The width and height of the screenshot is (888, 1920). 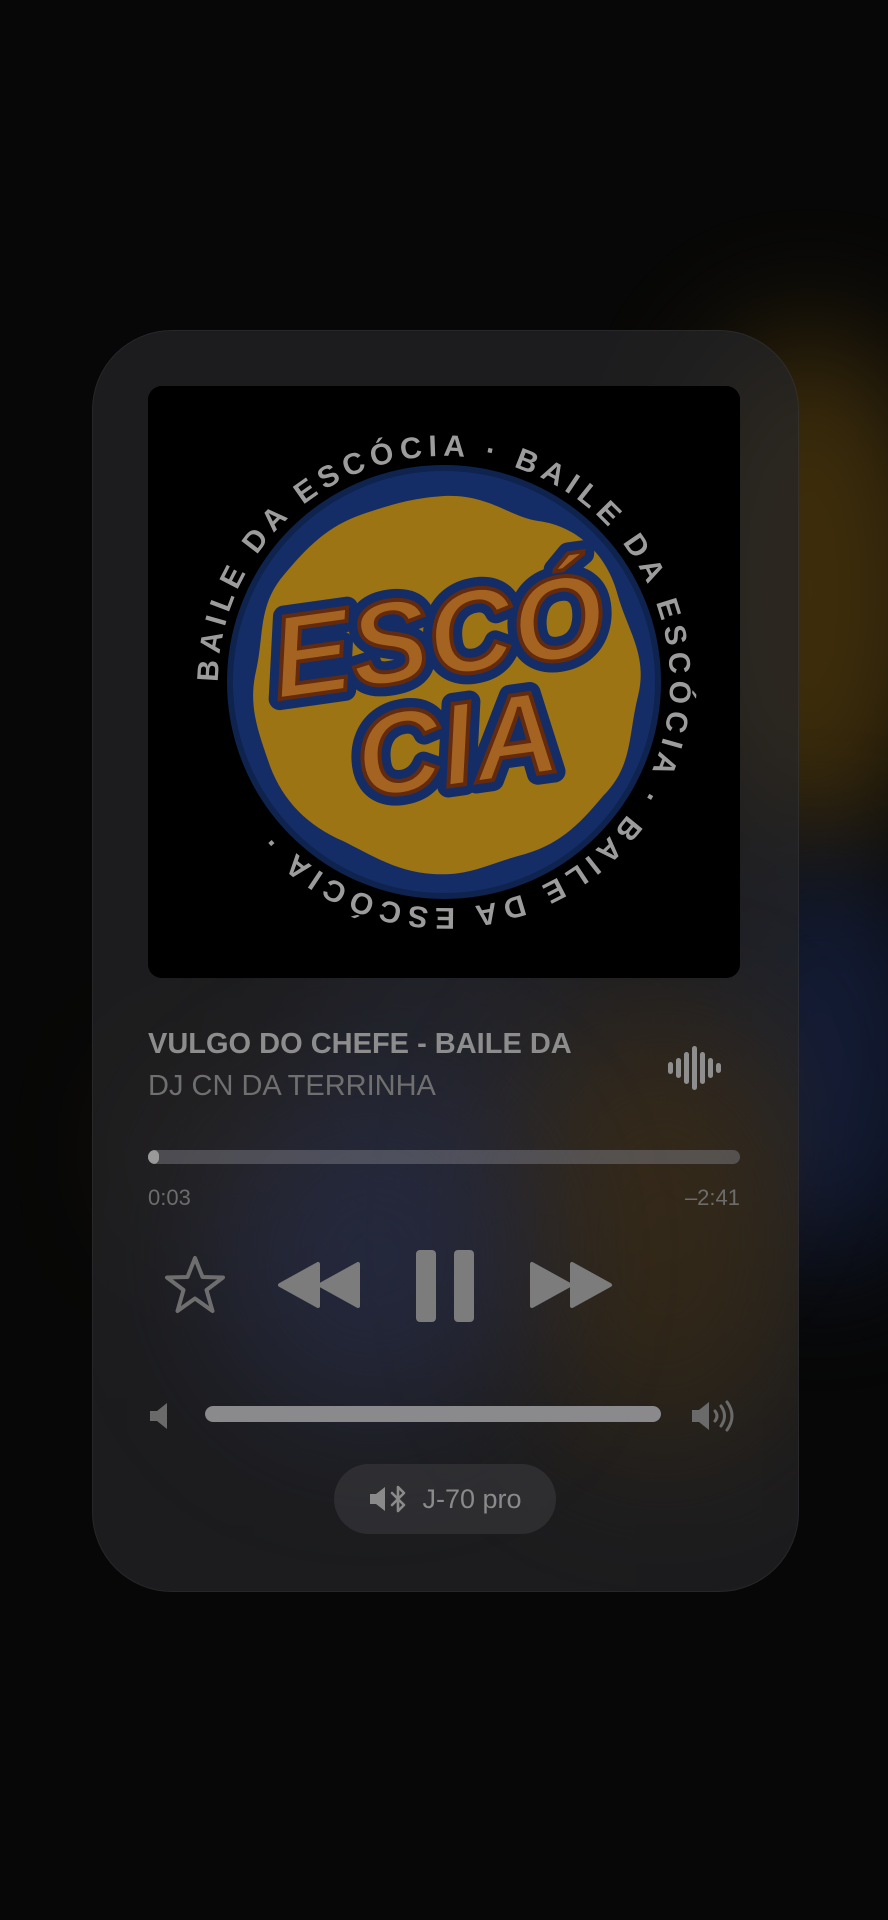 What do you see at coordinates (153, 1157) in the screenshot?
I see `playback-progress-fill` at bounding box center [153, 1157].